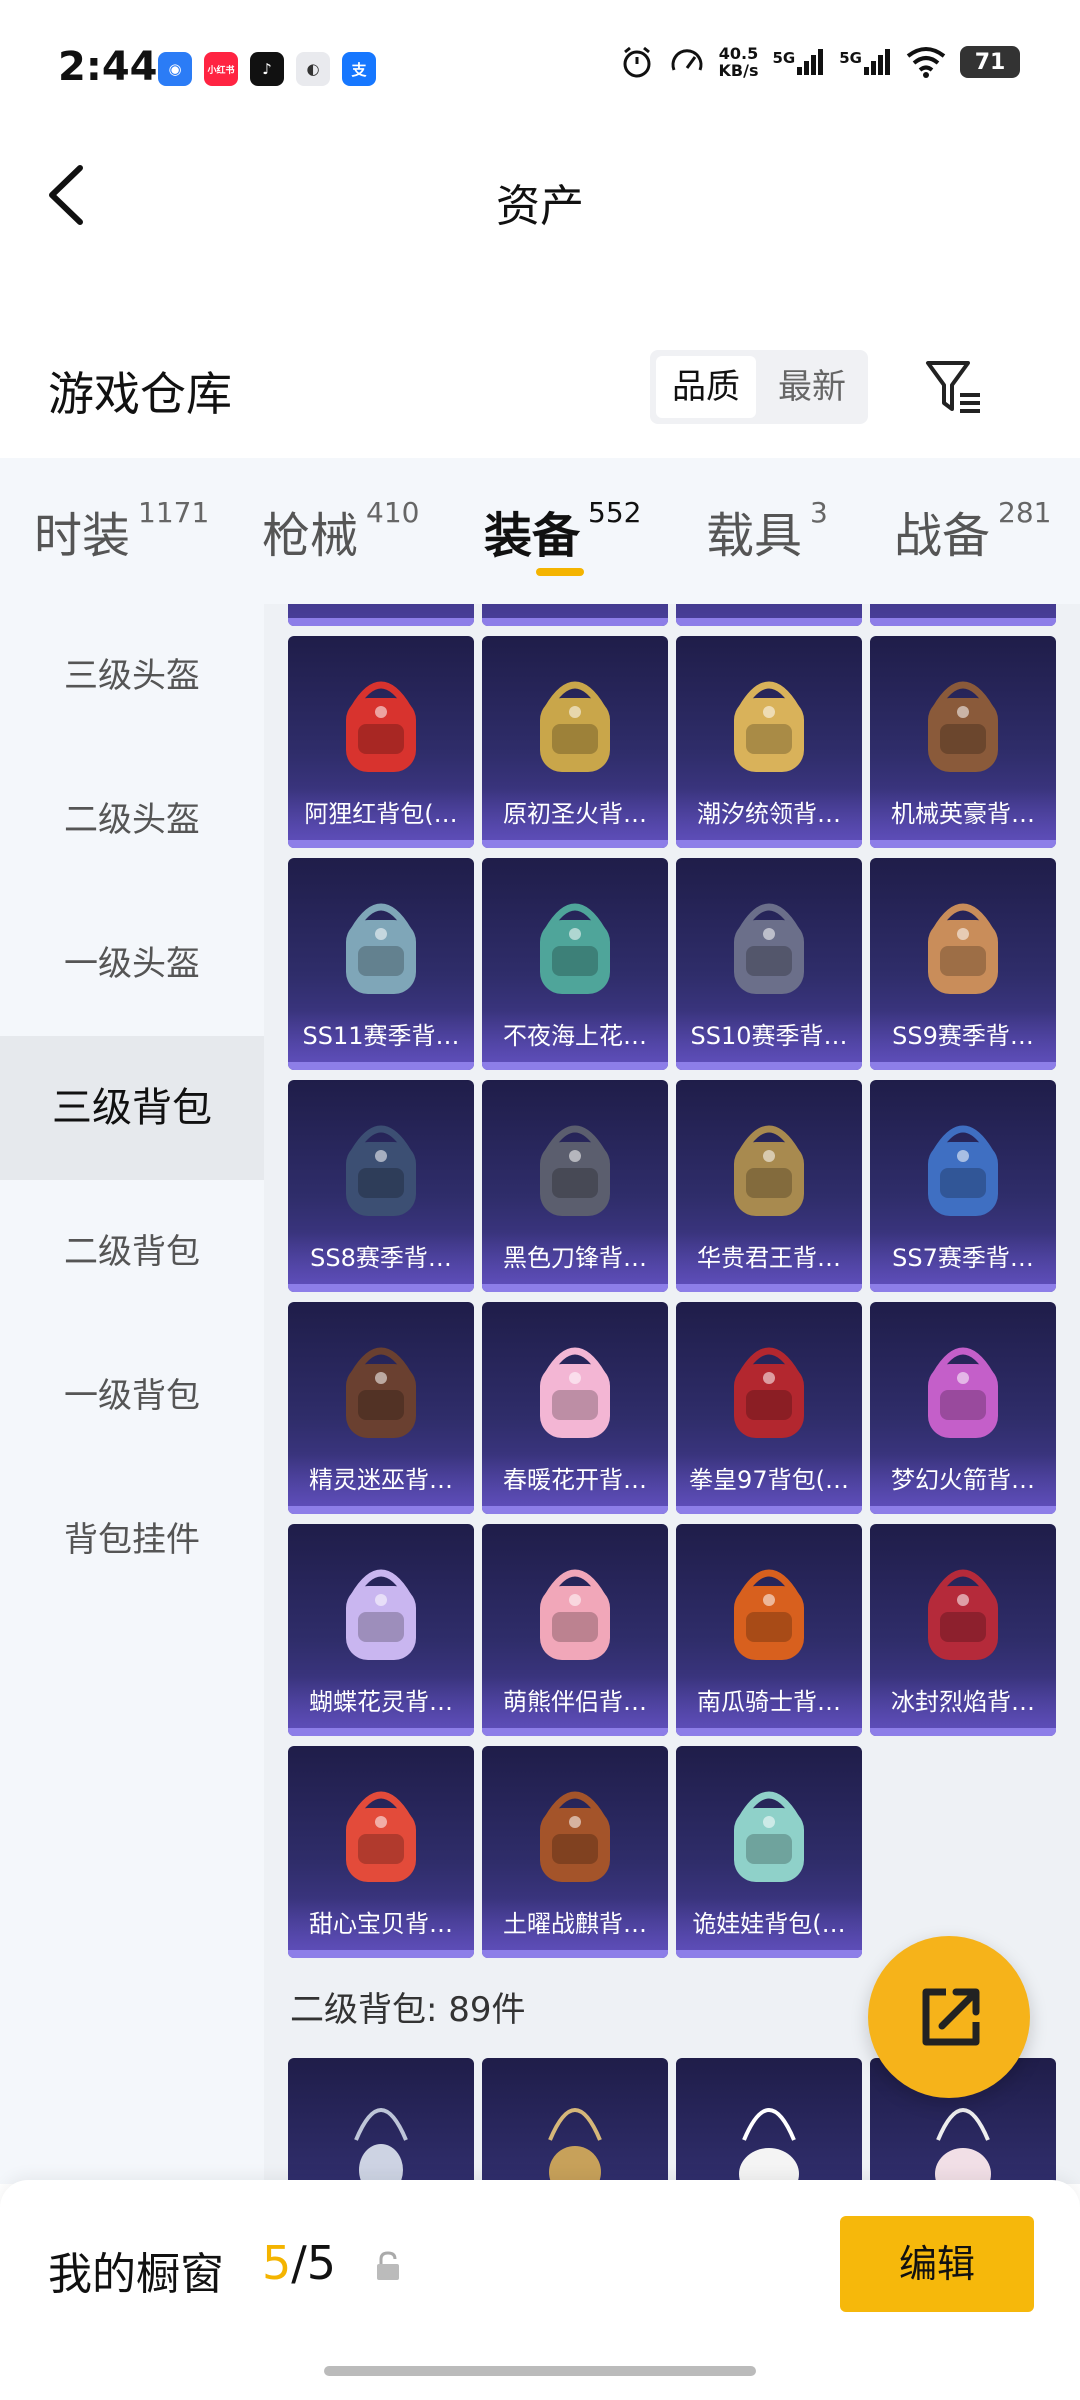 This screenshot has height=2400, width=1080. What do you see at coordinates (132, 1396) in the screenshot?
I see `sidebar-item-backpack-1: 一级背包` at bounding box center [132, 1396].